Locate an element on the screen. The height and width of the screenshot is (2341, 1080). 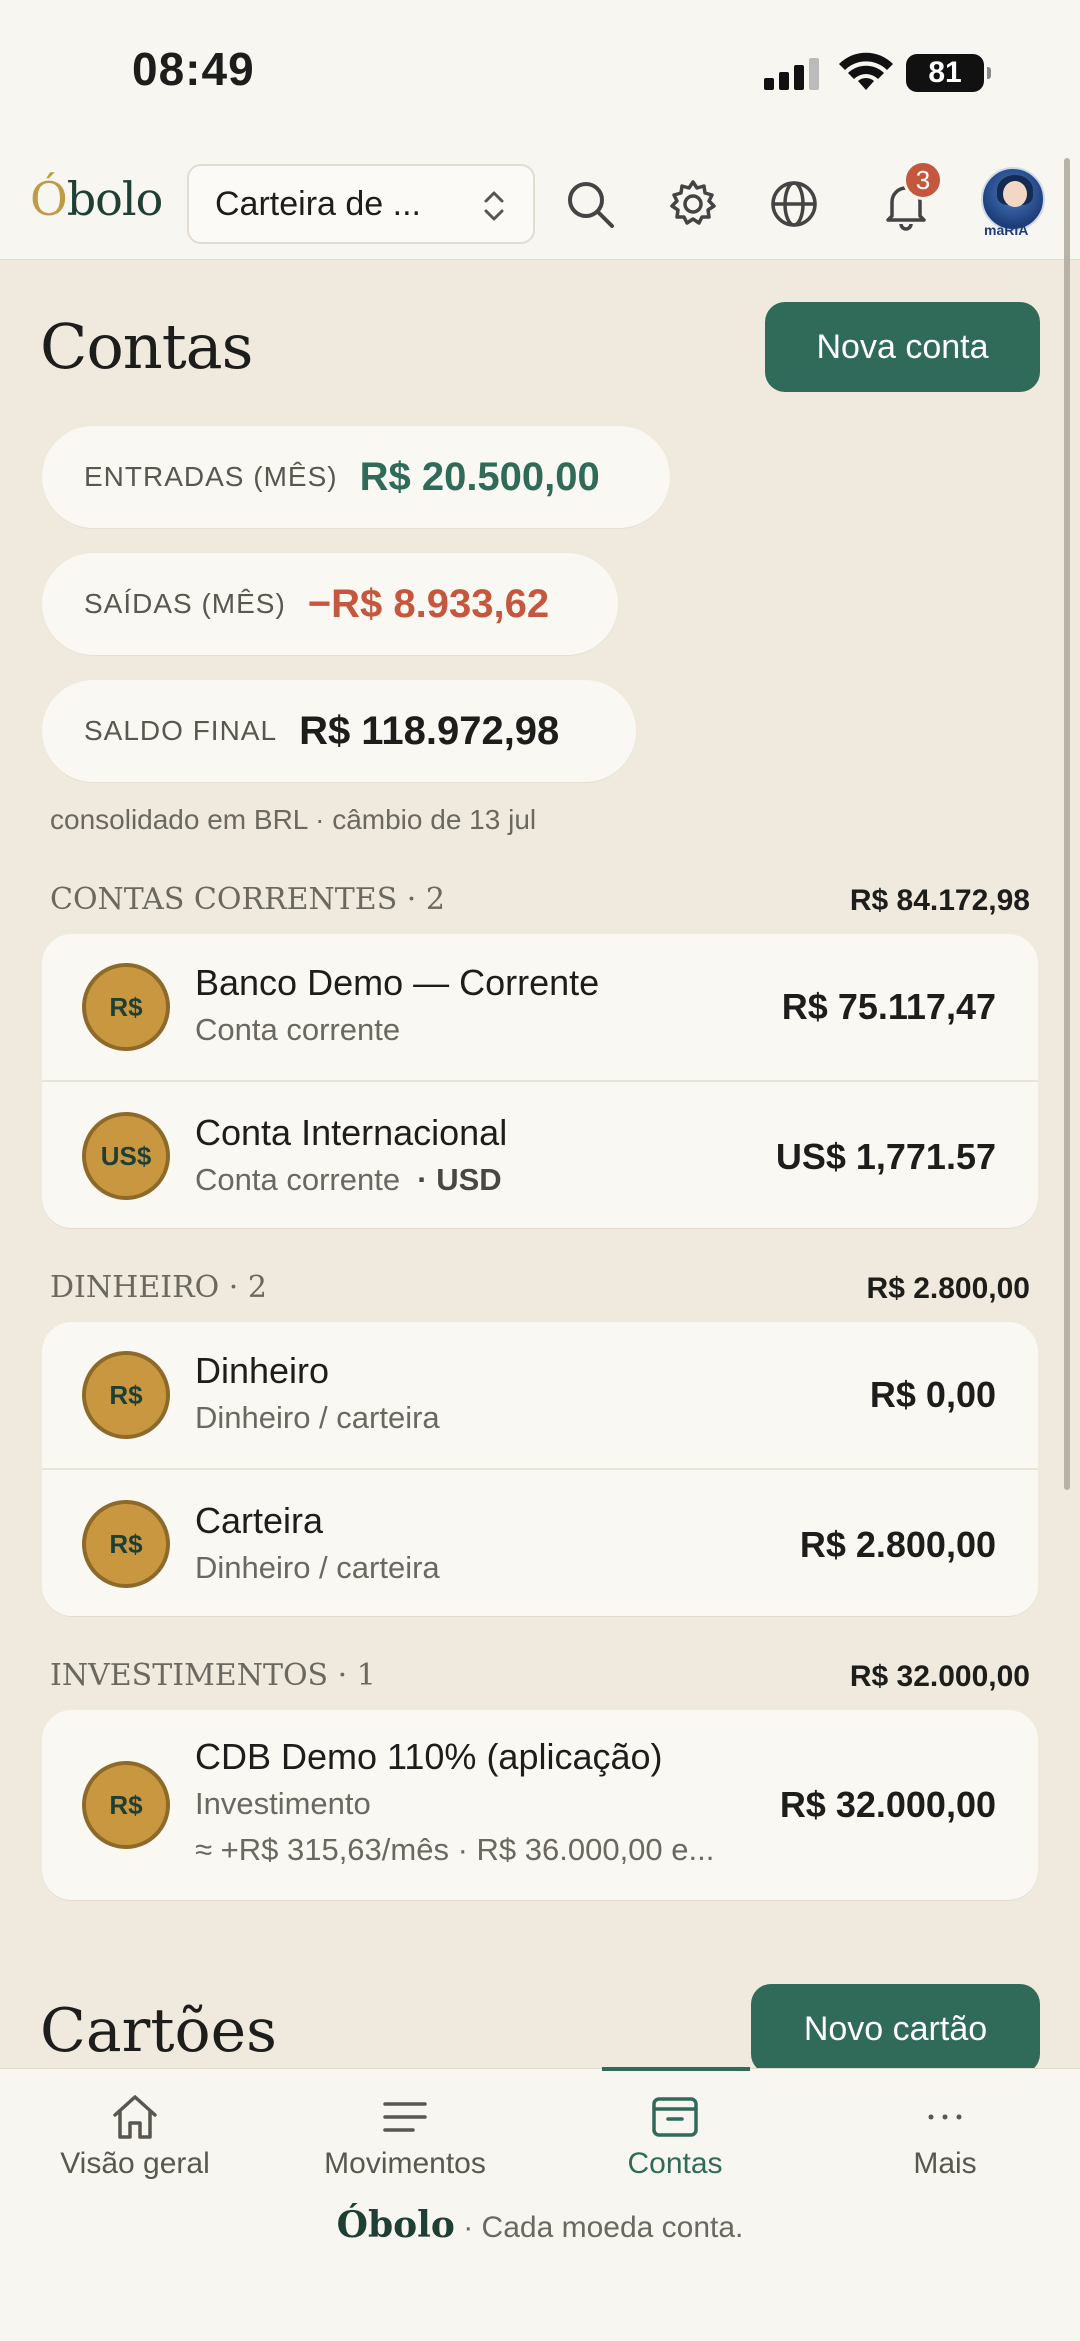
summary-income-pill: ENTRADAS (MÊS) R$ 20.500,00 is located at coordinates (356, 477).